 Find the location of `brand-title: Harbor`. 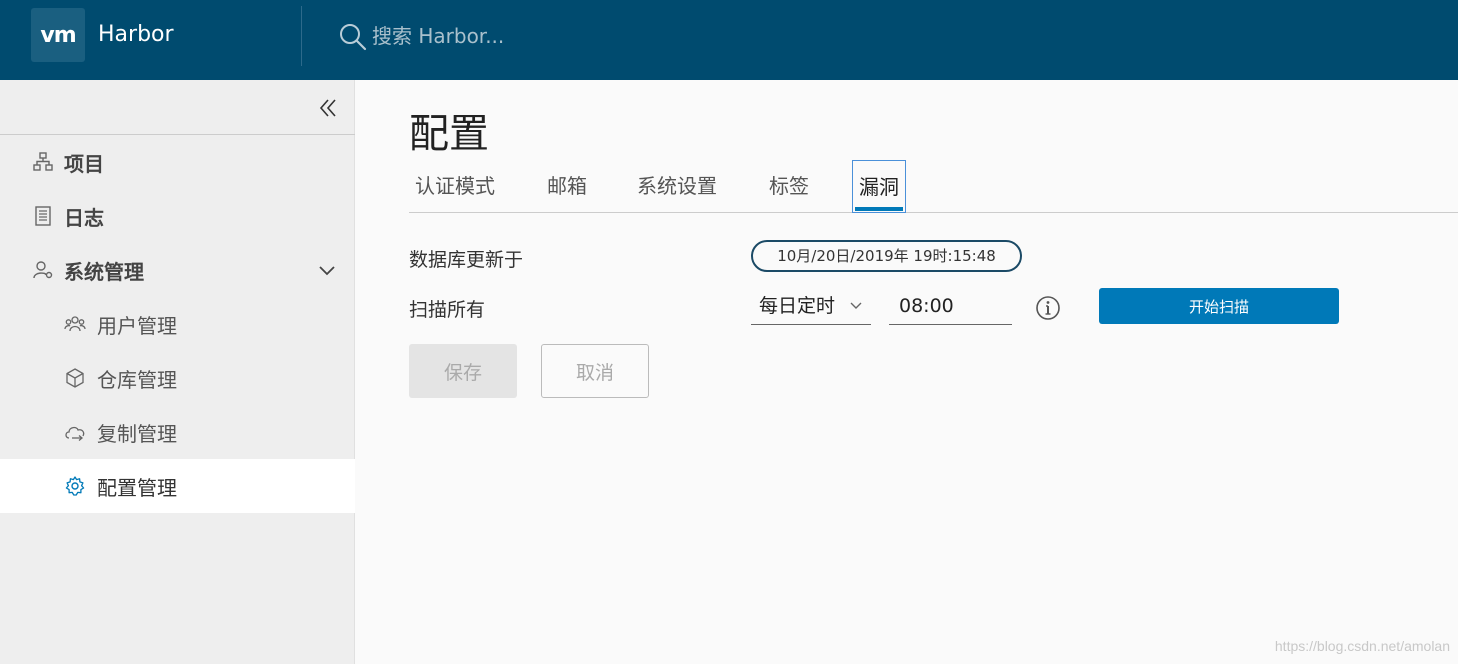

brand-title: Harbor is located at coordinates (136, 35).